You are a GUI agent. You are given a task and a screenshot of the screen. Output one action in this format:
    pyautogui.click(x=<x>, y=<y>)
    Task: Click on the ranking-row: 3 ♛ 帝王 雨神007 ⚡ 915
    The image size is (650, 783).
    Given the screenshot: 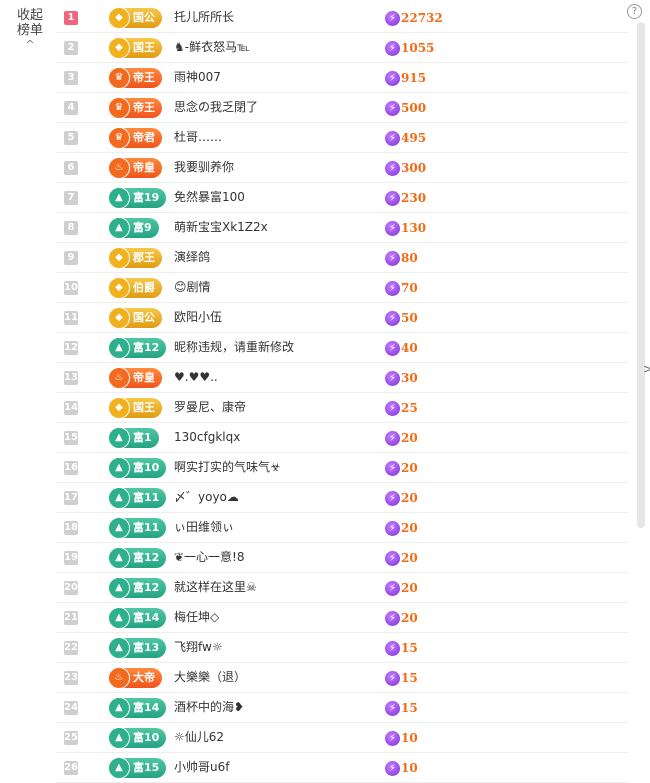 What is the action you would take?
    pyautogui.click(x=342, y=78)
    